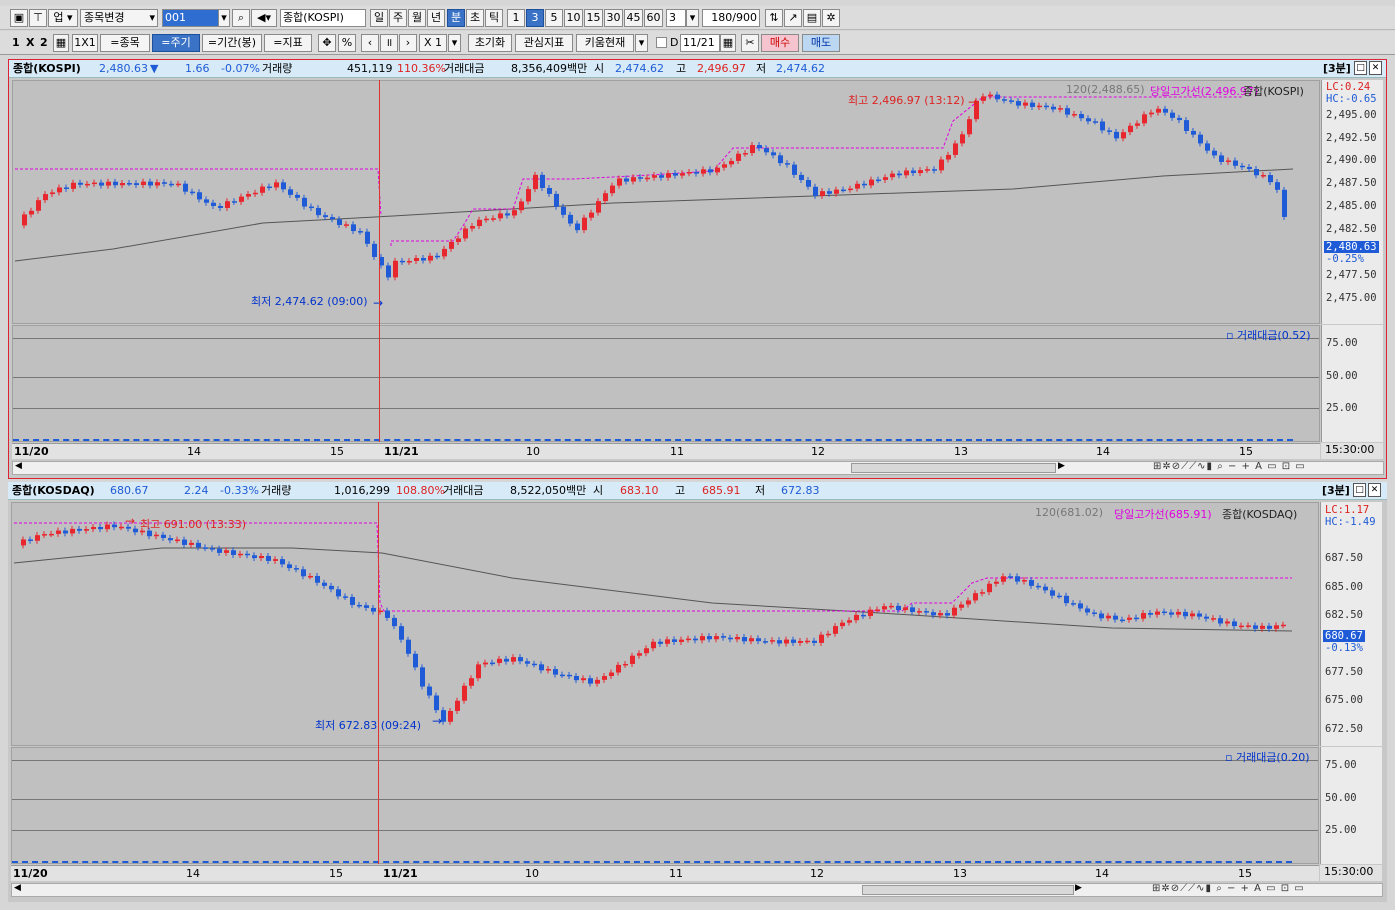 This screenshot has width=1395, height=910. What do you see at coordinates (224, 18) in the screenshot?
I see `code-dropdown-icon: ▾` at bounding box center [224, 18].